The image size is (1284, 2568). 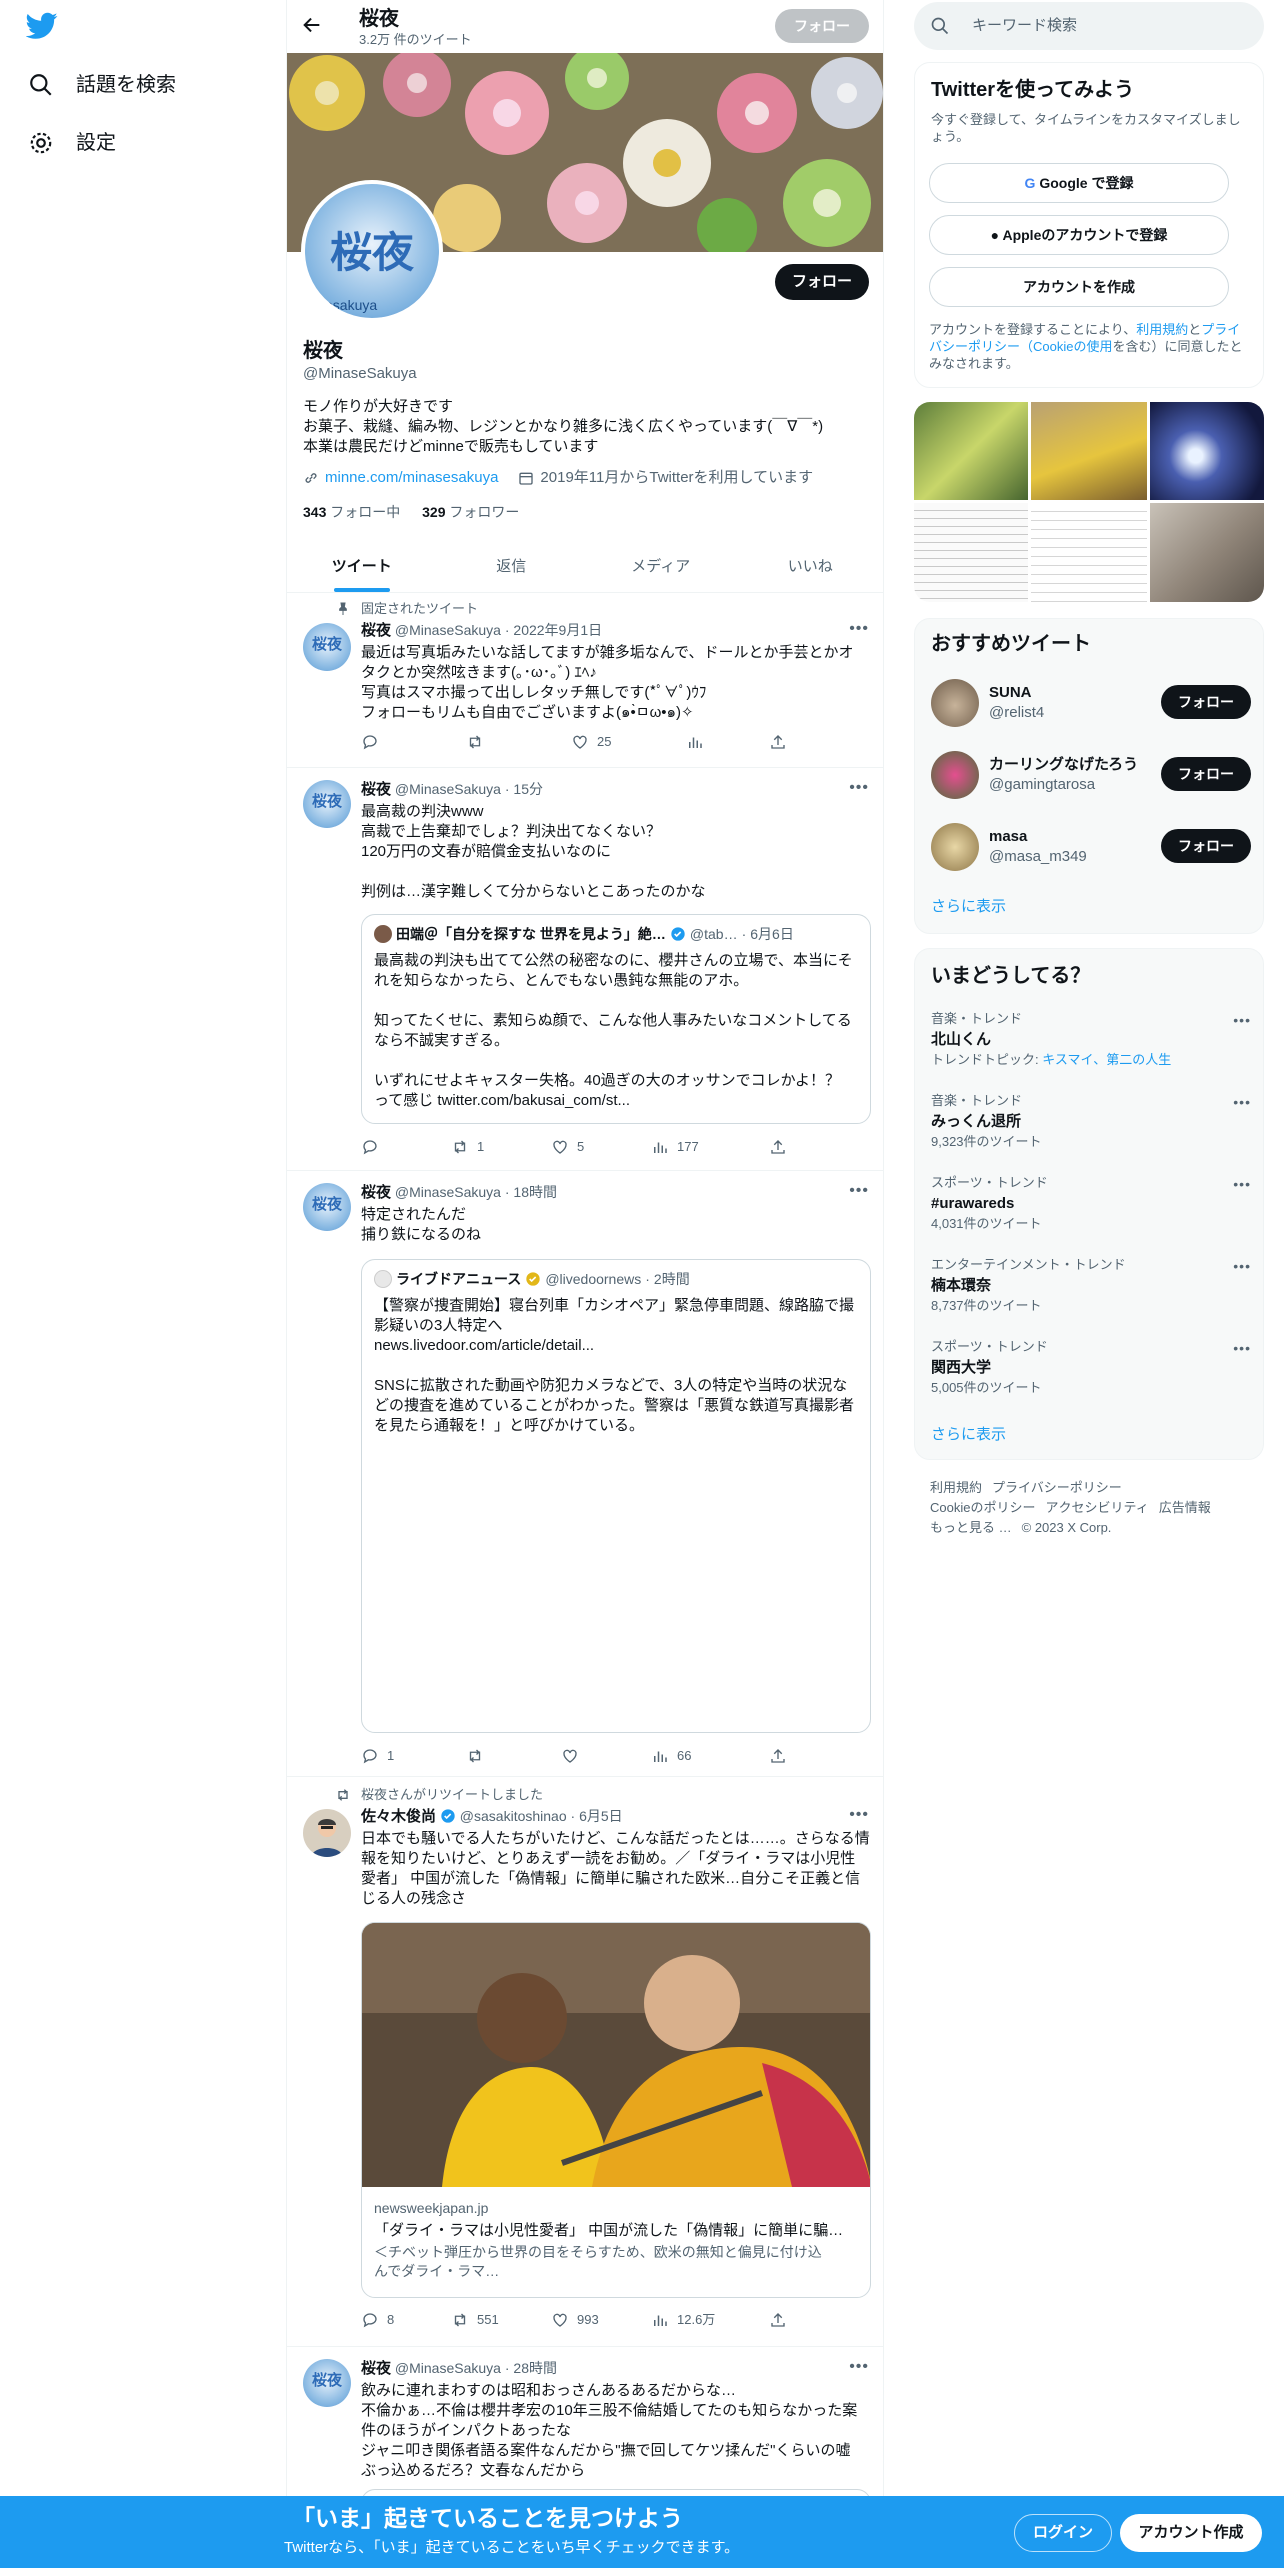 I want to click on retweet-button: 1, so click(x=467, y=1147).